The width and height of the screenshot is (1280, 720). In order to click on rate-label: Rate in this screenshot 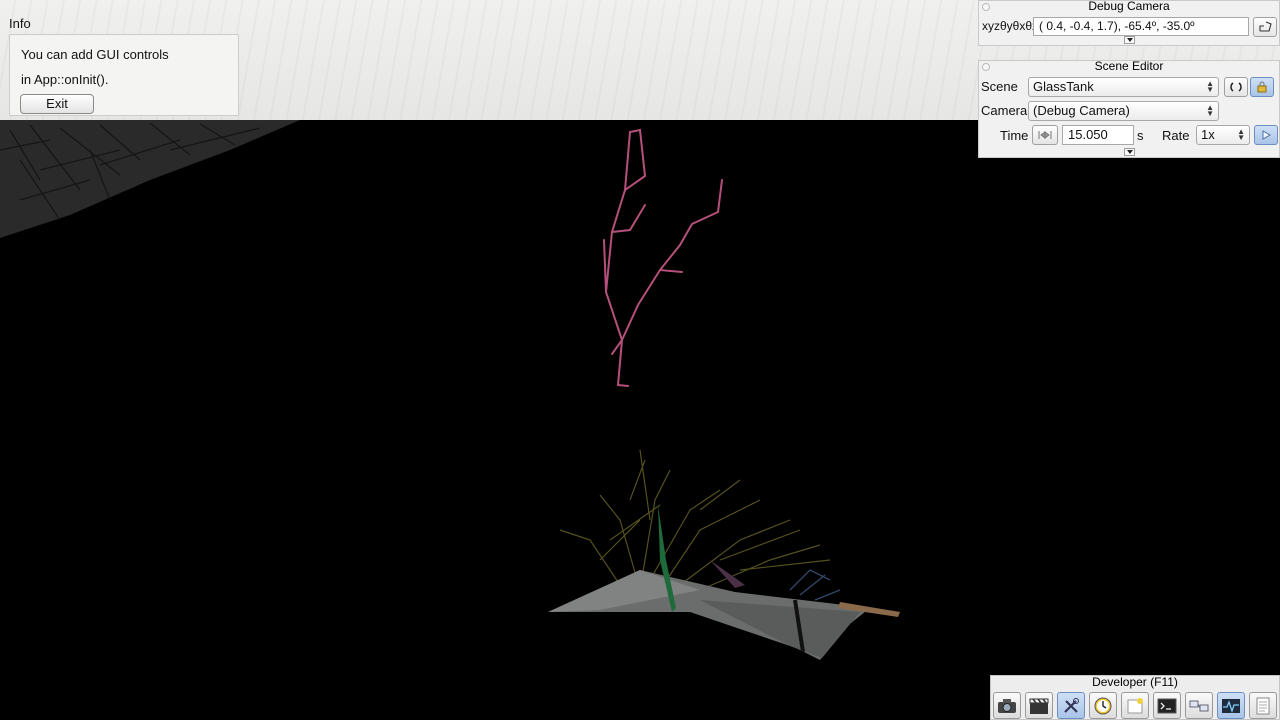, I will do `click(1176, 135)`.